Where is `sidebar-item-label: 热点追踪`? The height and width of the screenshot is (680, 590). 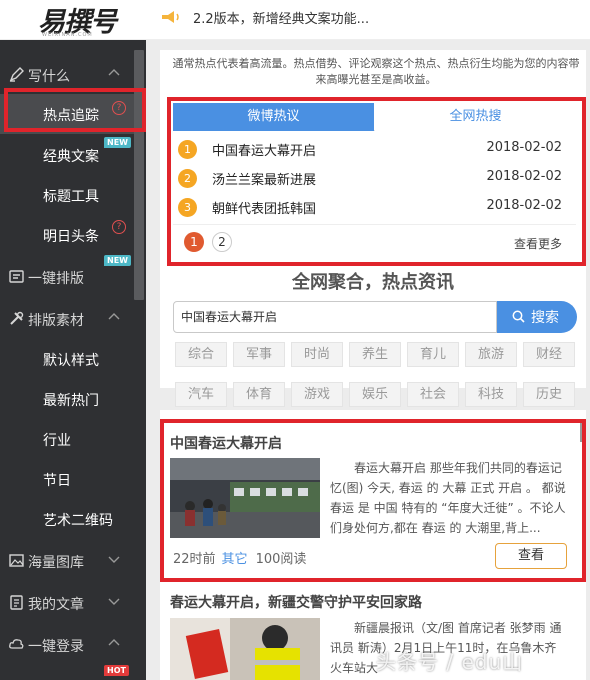
sidebar-item-label: 热点追踪 is located at coordinates (71, 116).